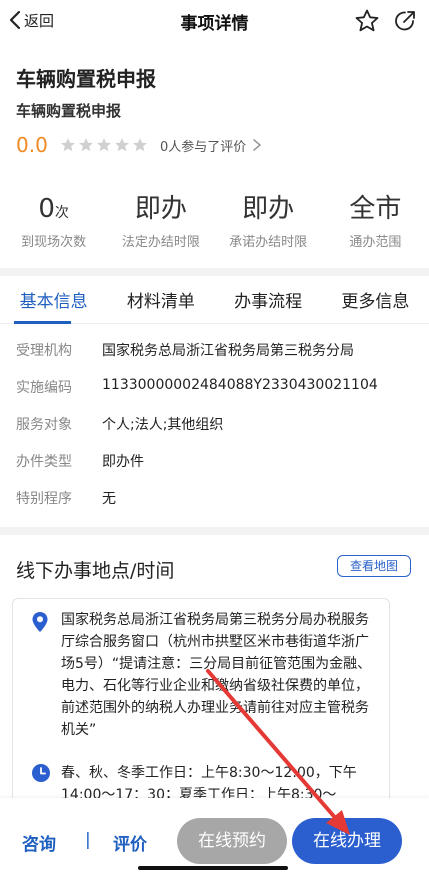 The image size is (429, 872). I want to click on rating-stars, so click(104, 145).